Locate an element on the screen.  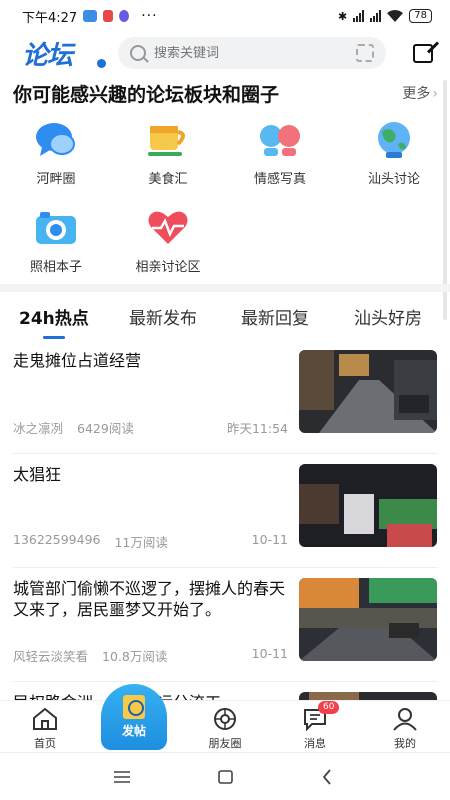
post-title: 太猖狂 is located at coordinates (37, 474).